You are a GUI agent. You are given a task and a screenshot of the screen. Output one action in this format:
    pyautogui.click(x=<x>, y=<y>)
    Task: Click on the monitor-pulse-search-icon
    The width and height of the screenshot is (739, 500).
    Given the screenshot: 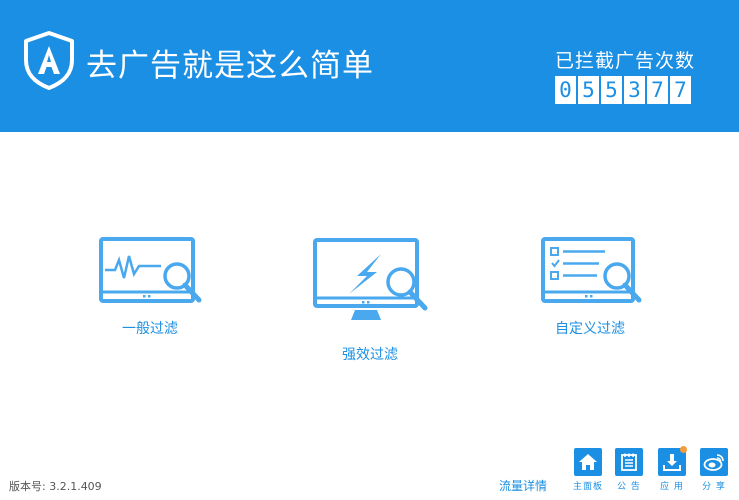 What is the action you would take?
    pyautogui.click(x=150, y=270)
    